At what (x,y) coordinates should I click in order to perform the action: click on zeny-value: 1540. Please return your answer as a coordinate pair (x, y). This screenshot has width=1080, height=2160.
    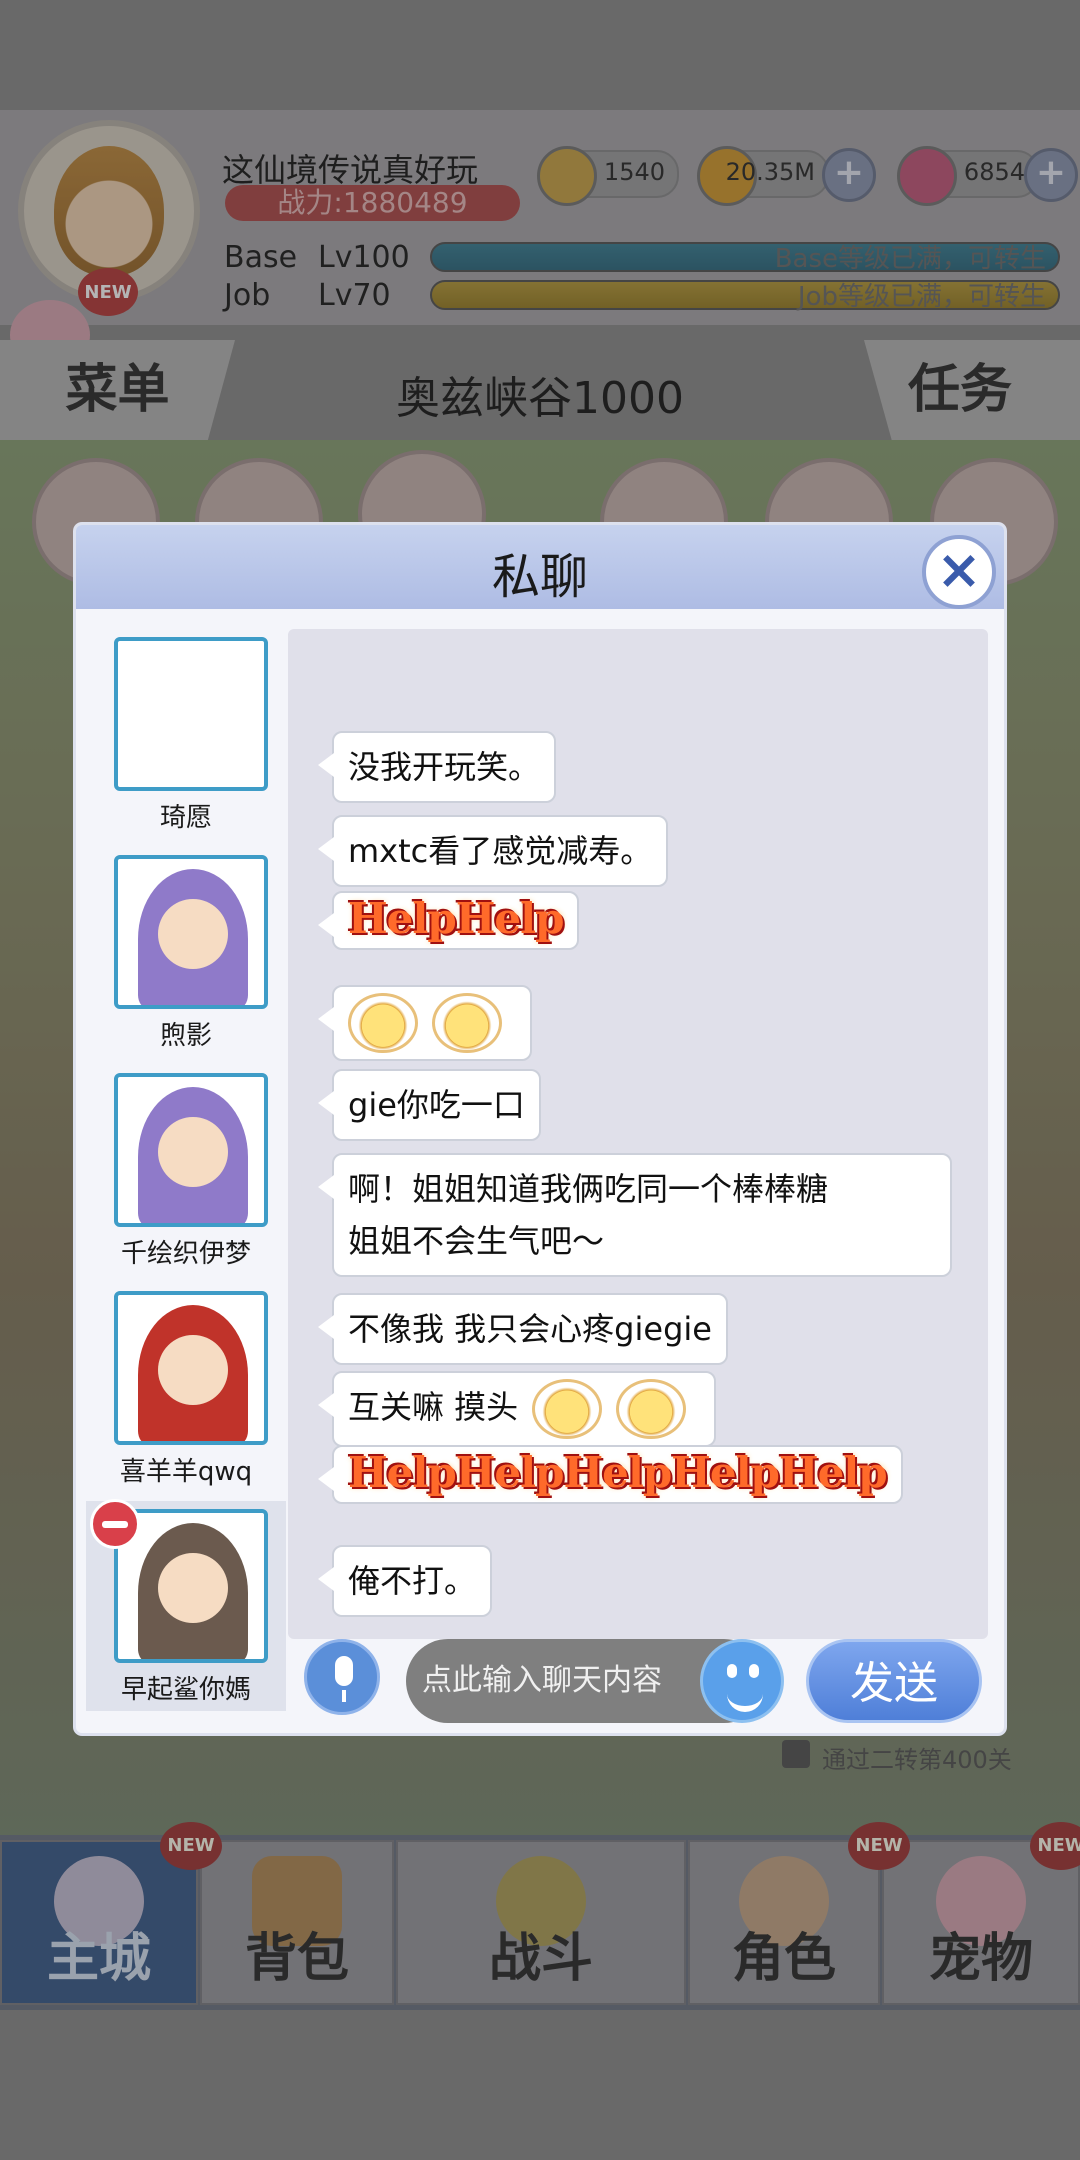
    Looking at the image, I should click on (634, 172).